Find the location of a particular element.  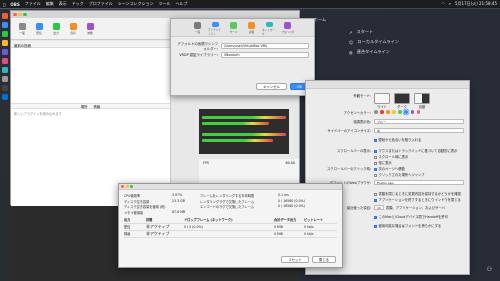

recent-count-select: 10 is located at coordinates (379, 207).